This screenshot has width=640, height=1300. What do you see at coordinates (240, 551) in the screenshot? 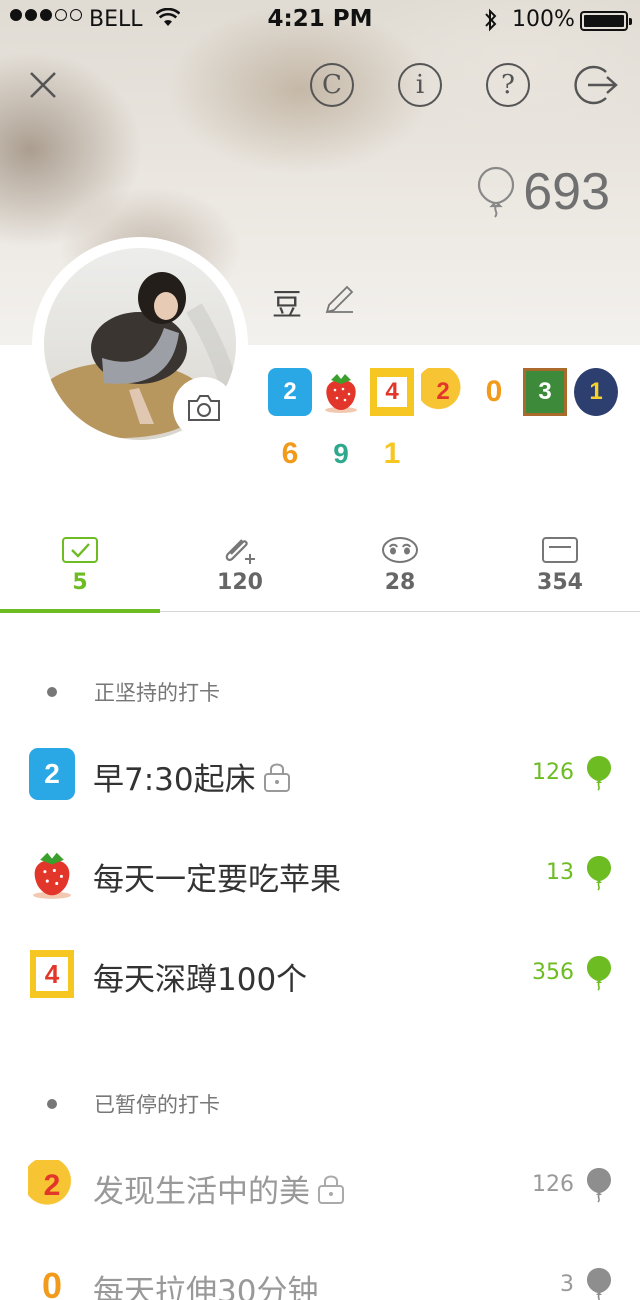
I see `clip-add-icon` at bounding box center [240, 551].